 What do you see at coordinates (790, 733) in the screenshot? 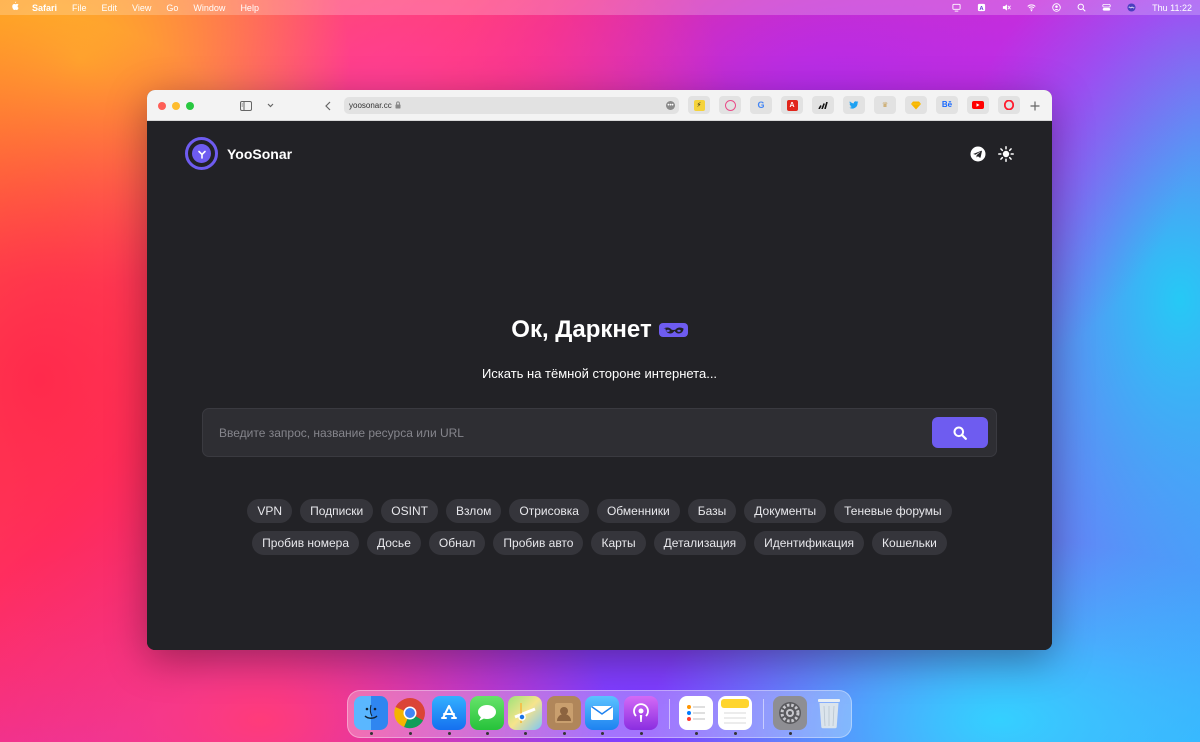
I see `system-settings-running-dot` at bounding box center [790, 733].